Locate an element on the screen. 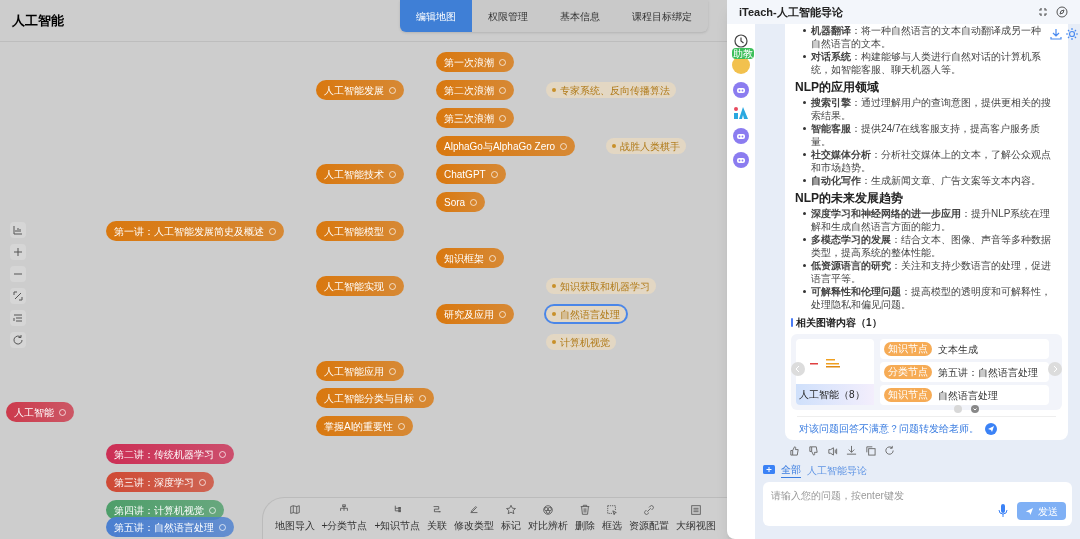 This screenshot has height=539, width=1080. tab: 权限管理 is located at coordinates (508, 16).